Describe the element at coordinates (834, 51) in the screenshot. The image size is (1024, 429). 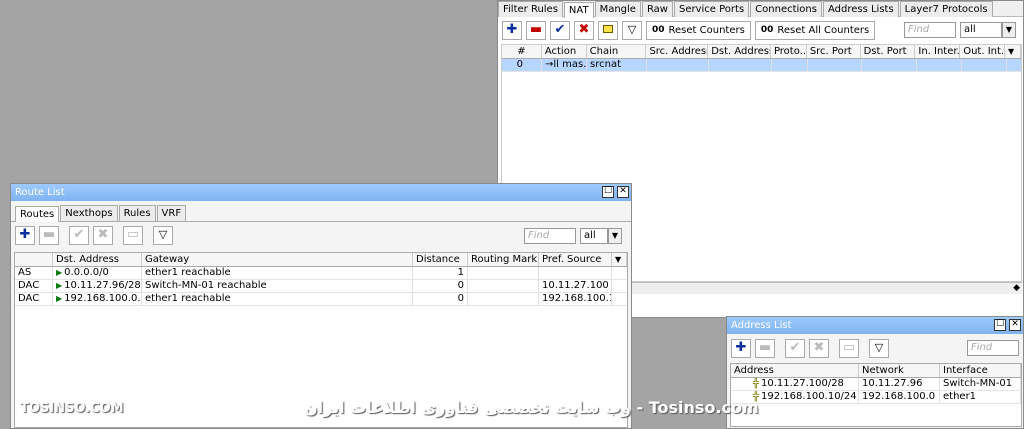
I see `col-src-port: Src. Port` at that location.